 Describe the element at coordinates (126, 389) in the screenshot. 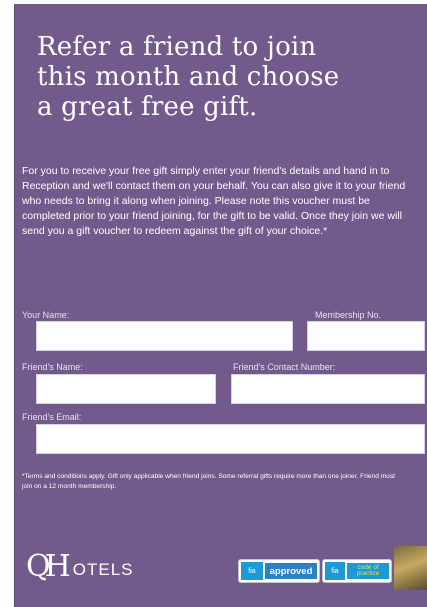

I see `friend-name-field` at that location.